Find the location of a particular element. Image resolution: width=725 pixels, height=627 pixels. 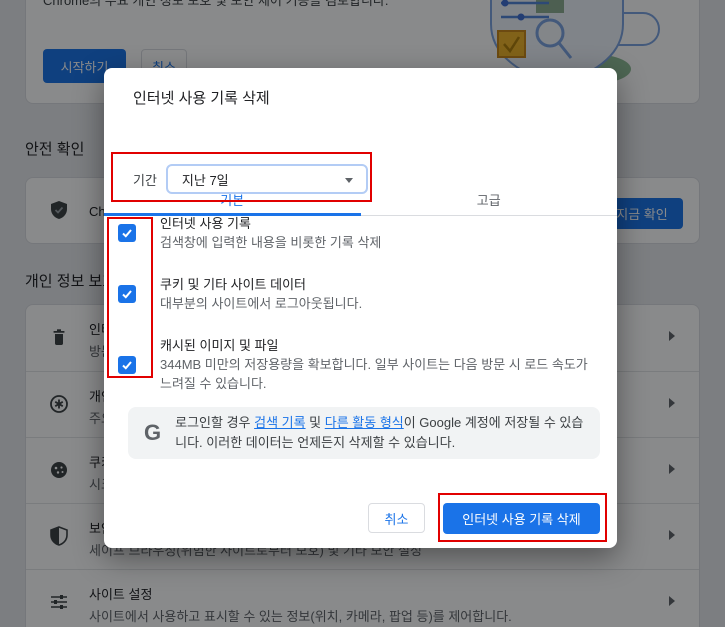

checkbox-browsing-history is located at coordinates (127, 233).